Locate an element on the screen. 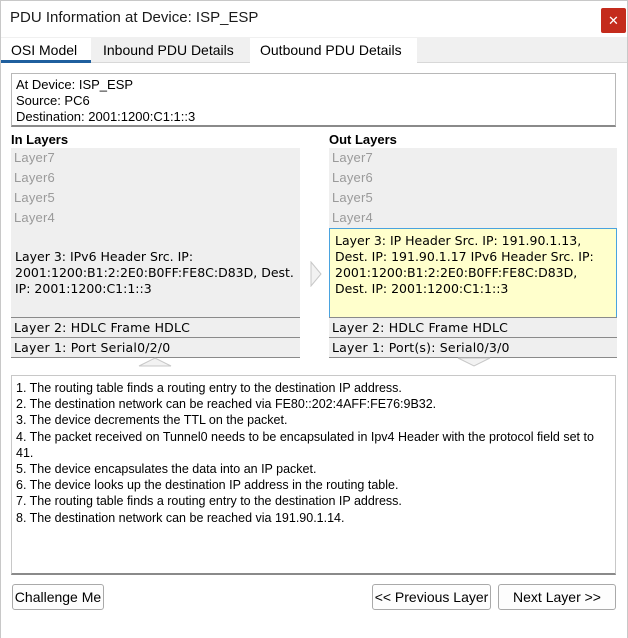 The width and height of the screenshot is (628, 638). in-layer-1: Layer 1: Port Serial0/2/0 is located at coordinates (155, 347).